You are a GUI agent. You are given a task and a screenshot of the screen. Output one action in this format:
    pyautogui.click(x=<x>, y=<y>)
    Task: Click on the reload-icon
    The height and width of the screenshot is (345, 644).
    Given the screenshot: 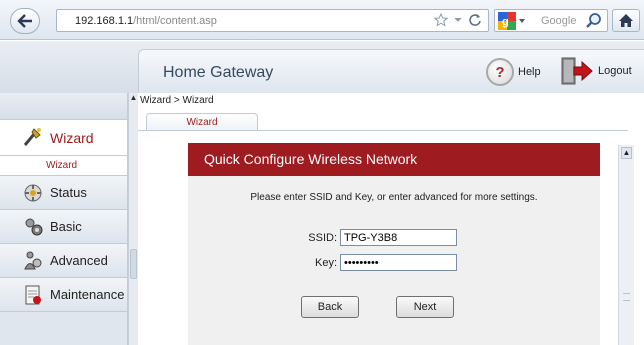 What is the action you would take?
    pyautogui.click(x=475, y=20)
    